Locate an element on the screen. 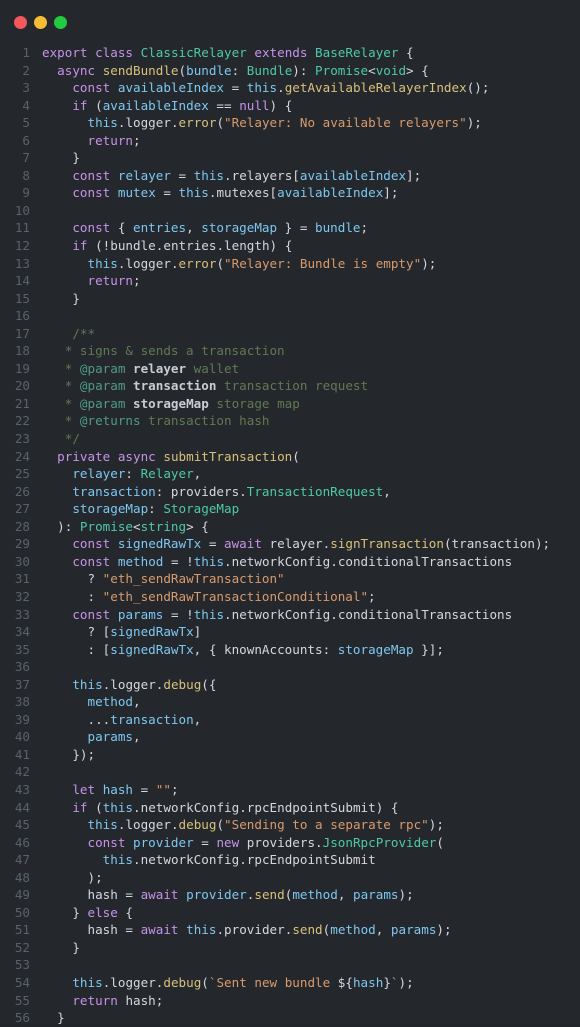 The height and width of the screenshot is (1027, 580). line-number: 35 is located at coordinates (22, 649).